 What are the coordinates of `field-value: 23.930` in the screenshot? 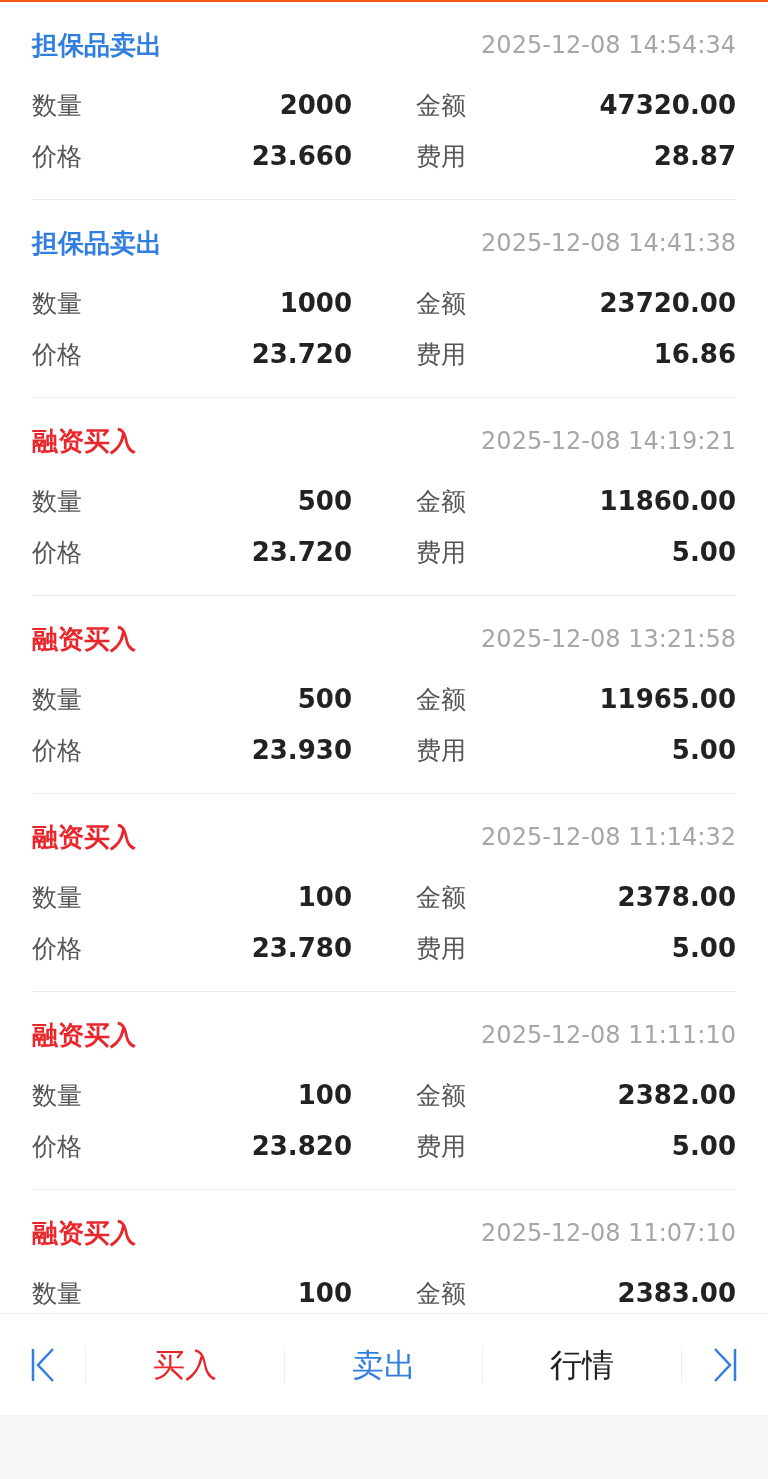 It's located at (301, 750).